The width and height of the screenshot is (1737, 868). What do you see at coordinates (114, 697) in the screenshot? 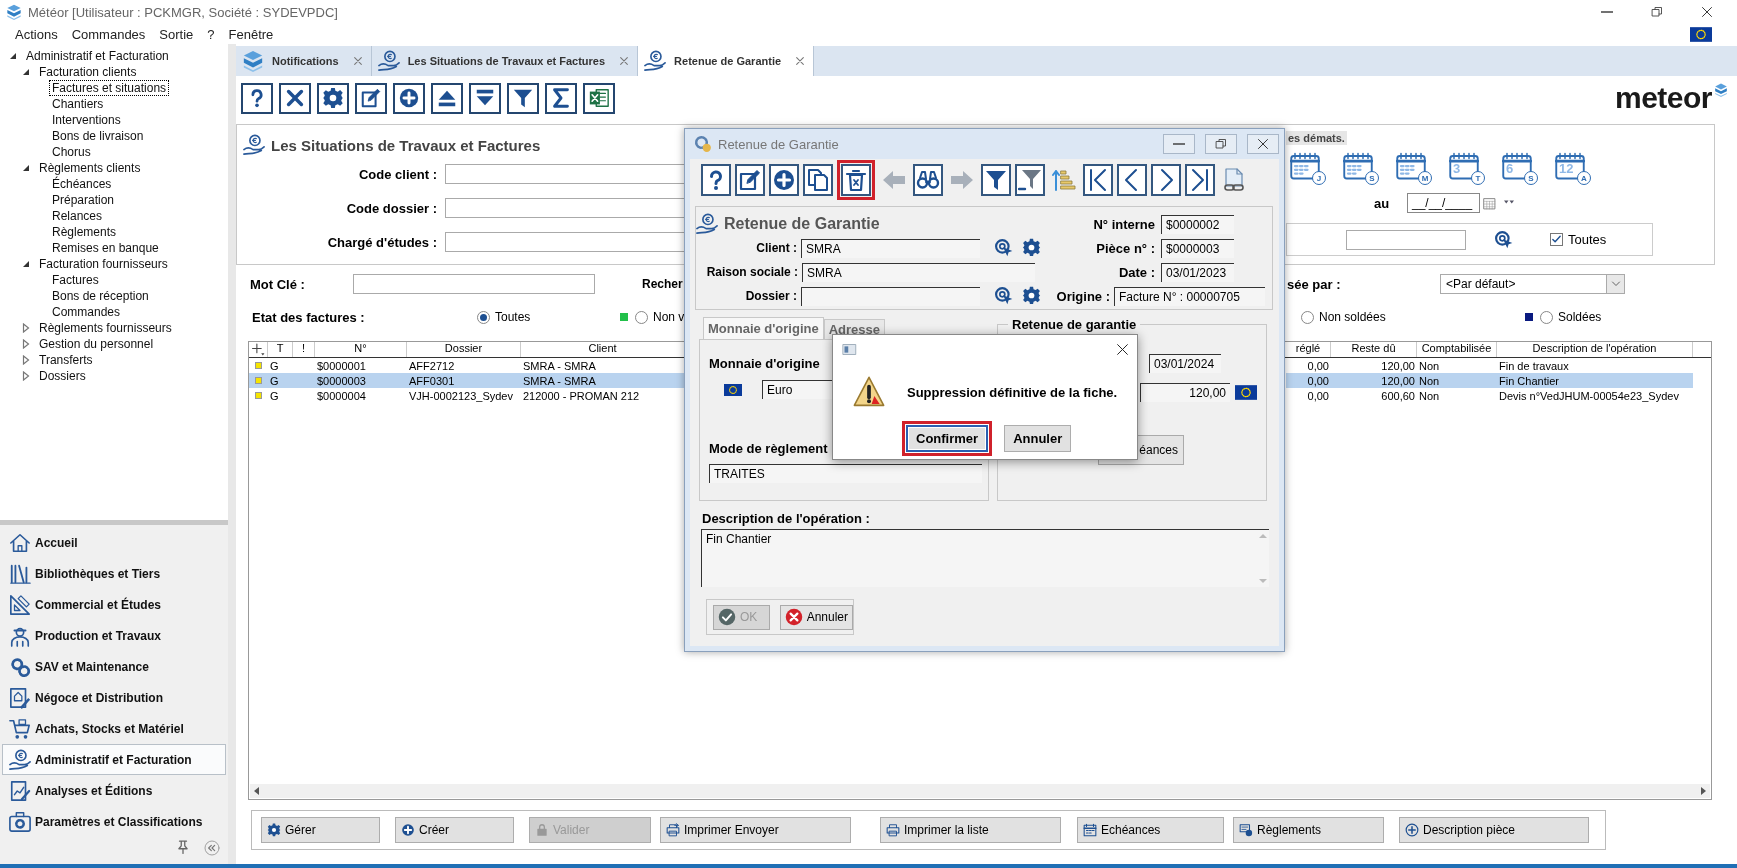
I see `module-item: Négoce et Distribution` at bounding box center [114, 697].